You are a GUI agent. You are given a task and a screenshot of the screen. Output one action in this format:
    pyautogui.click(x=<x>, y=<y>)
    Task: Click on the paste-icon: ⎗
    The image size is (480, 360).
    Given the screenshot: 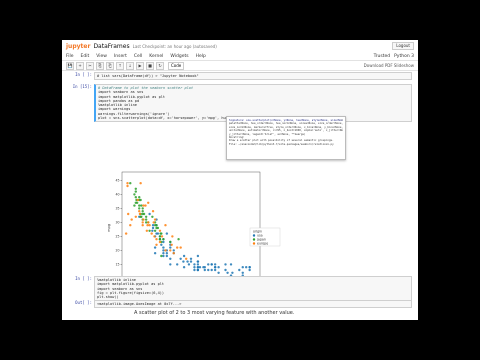 What is the action you would take?
    pyautogui.click(x=110, y=65)
    